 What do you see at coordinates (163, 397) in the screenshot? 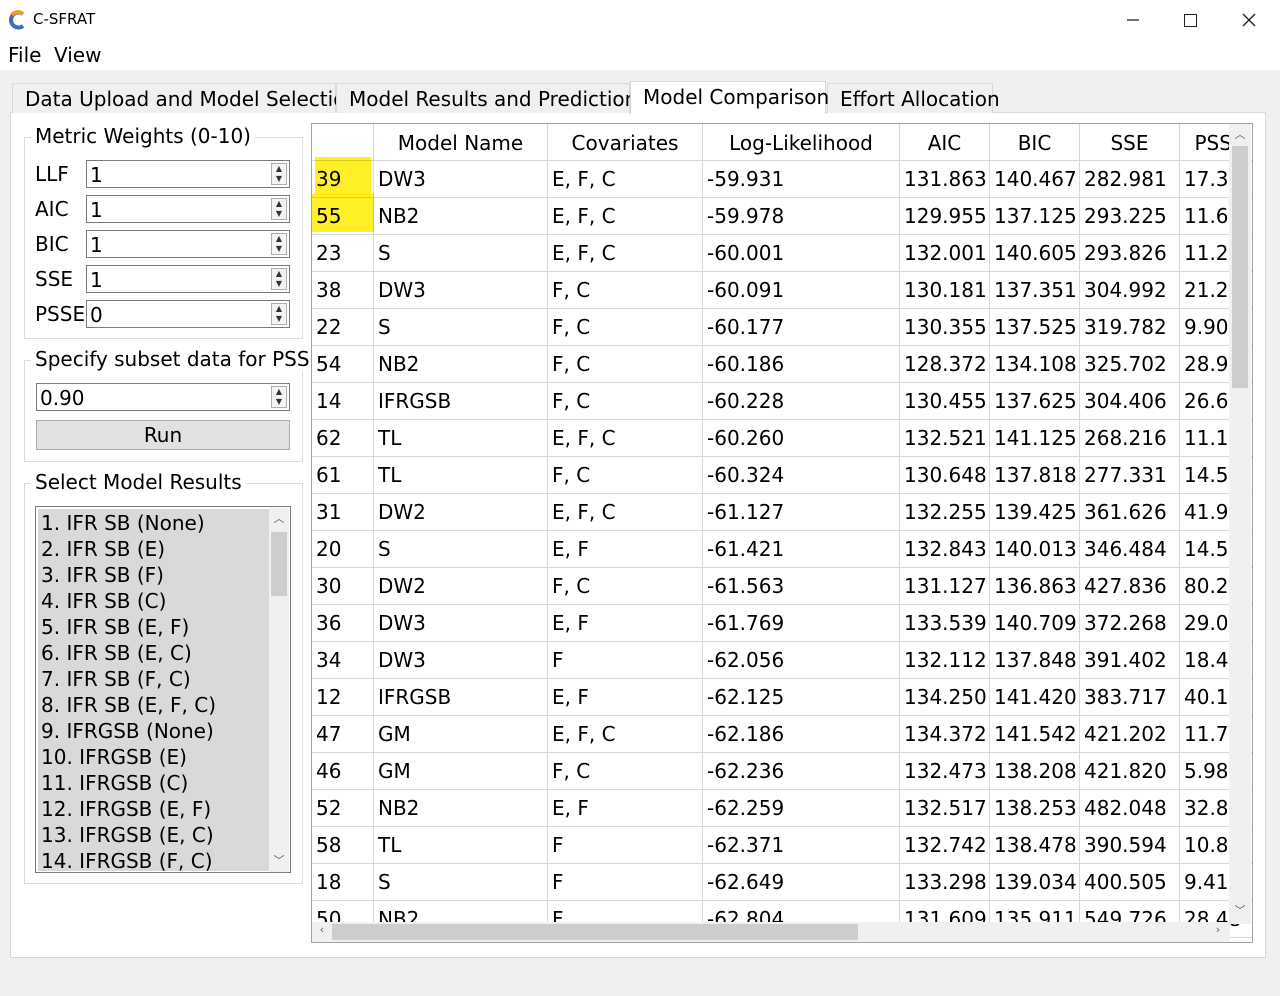
I see `subset-spinbox: 0.90 ▲ ▼` at bounding box center [163, 397].